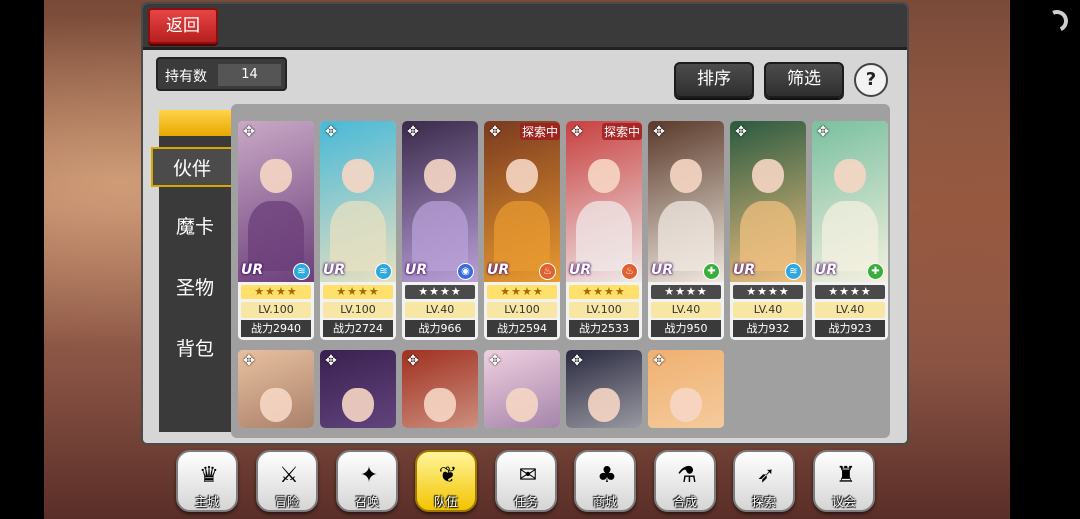  I want to click on explore-bow-icon: ➶, so click(766, 475).